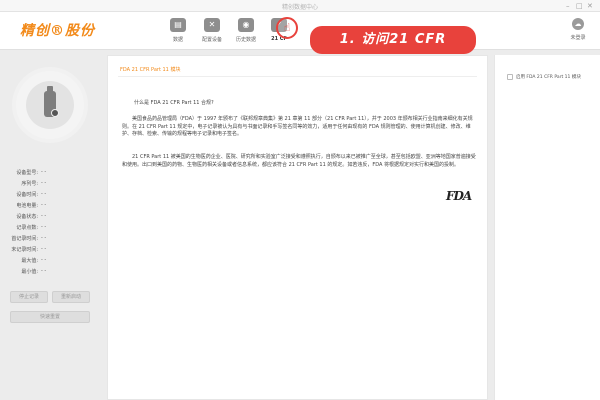 This screenshot has height=400, width=600. What do you see at coordinates (27, 228) in the screenshot?
I see `info-label: 记录点数:` at bounding box center [27, 228].